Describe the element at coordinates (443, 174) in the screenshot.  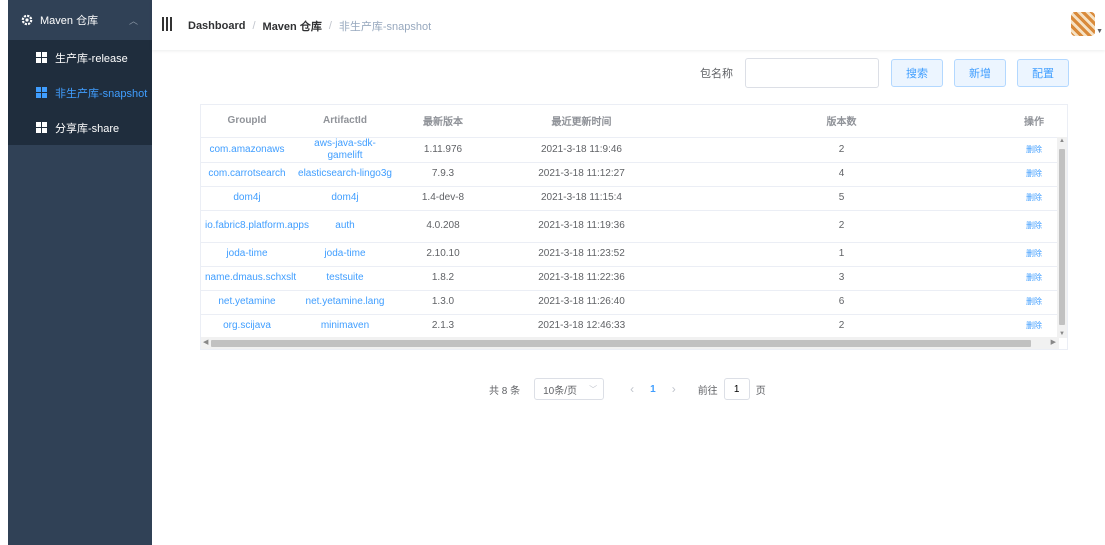
I see `latest-version: 7.9.3` at that location.